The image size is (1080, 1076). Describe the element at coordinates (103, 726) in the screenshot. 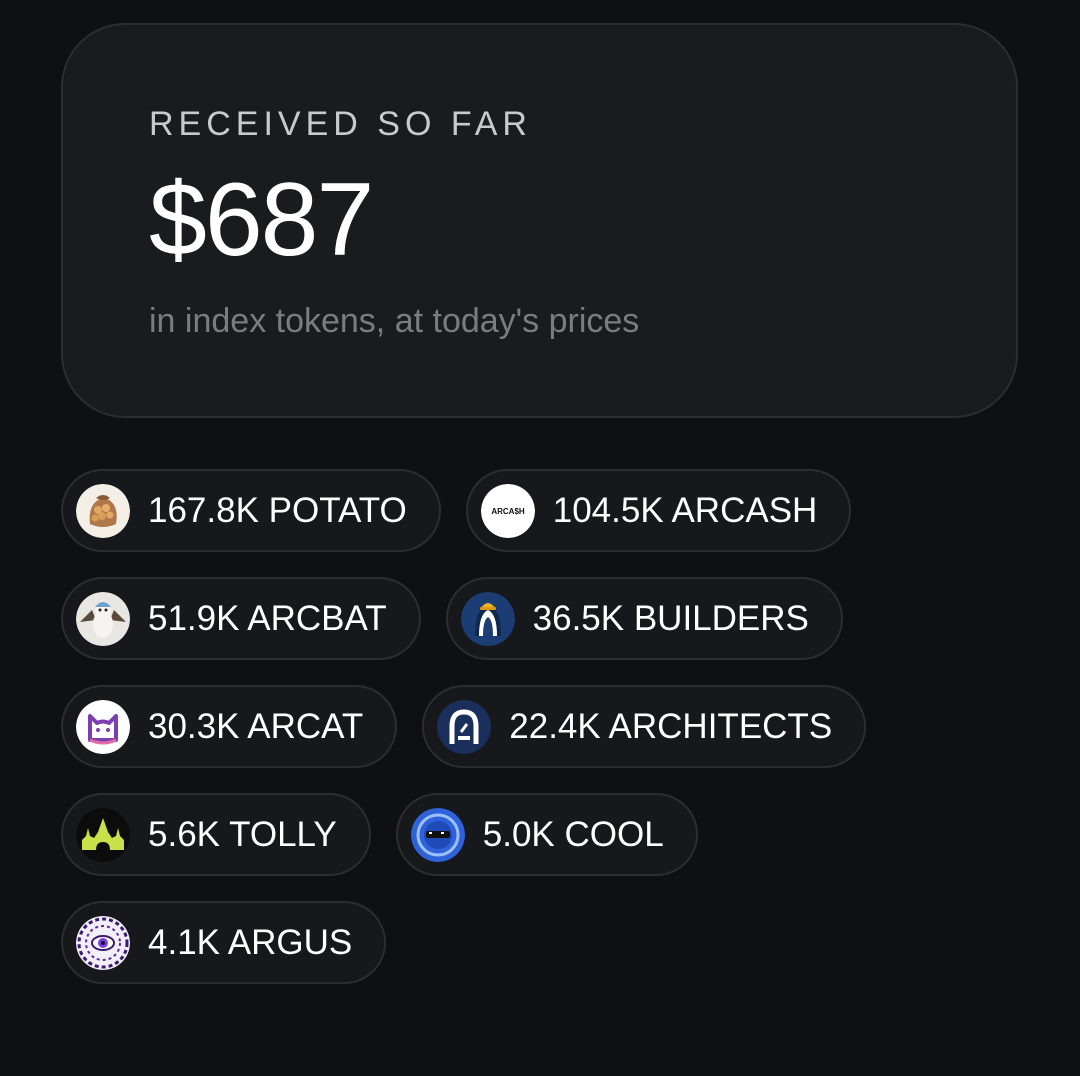

I see `arcat-icon` at that location.